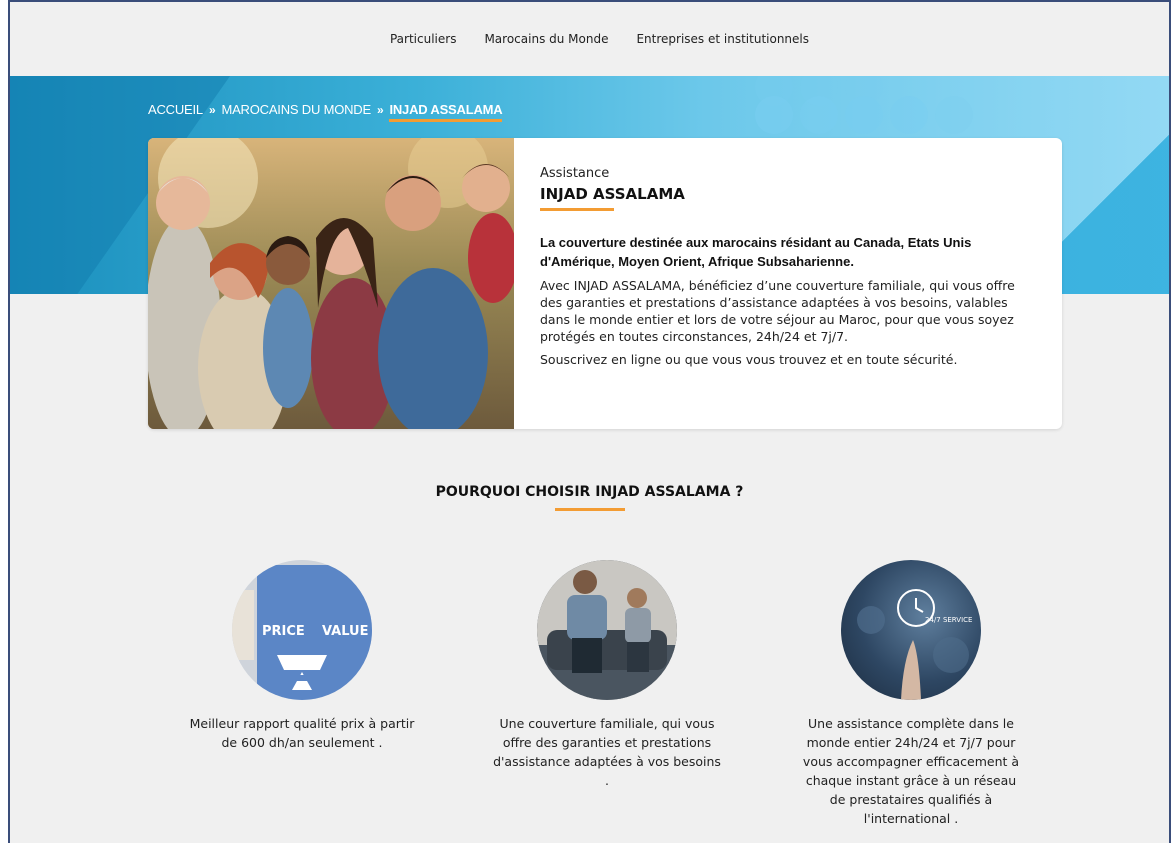 This screenshot has width=1171, height=843. Describe the element at coordinates (589, 492) in the screenshot. I see `why-title: POURQUOI CHOISIR INJAD ASSALAMA ?` at that location.